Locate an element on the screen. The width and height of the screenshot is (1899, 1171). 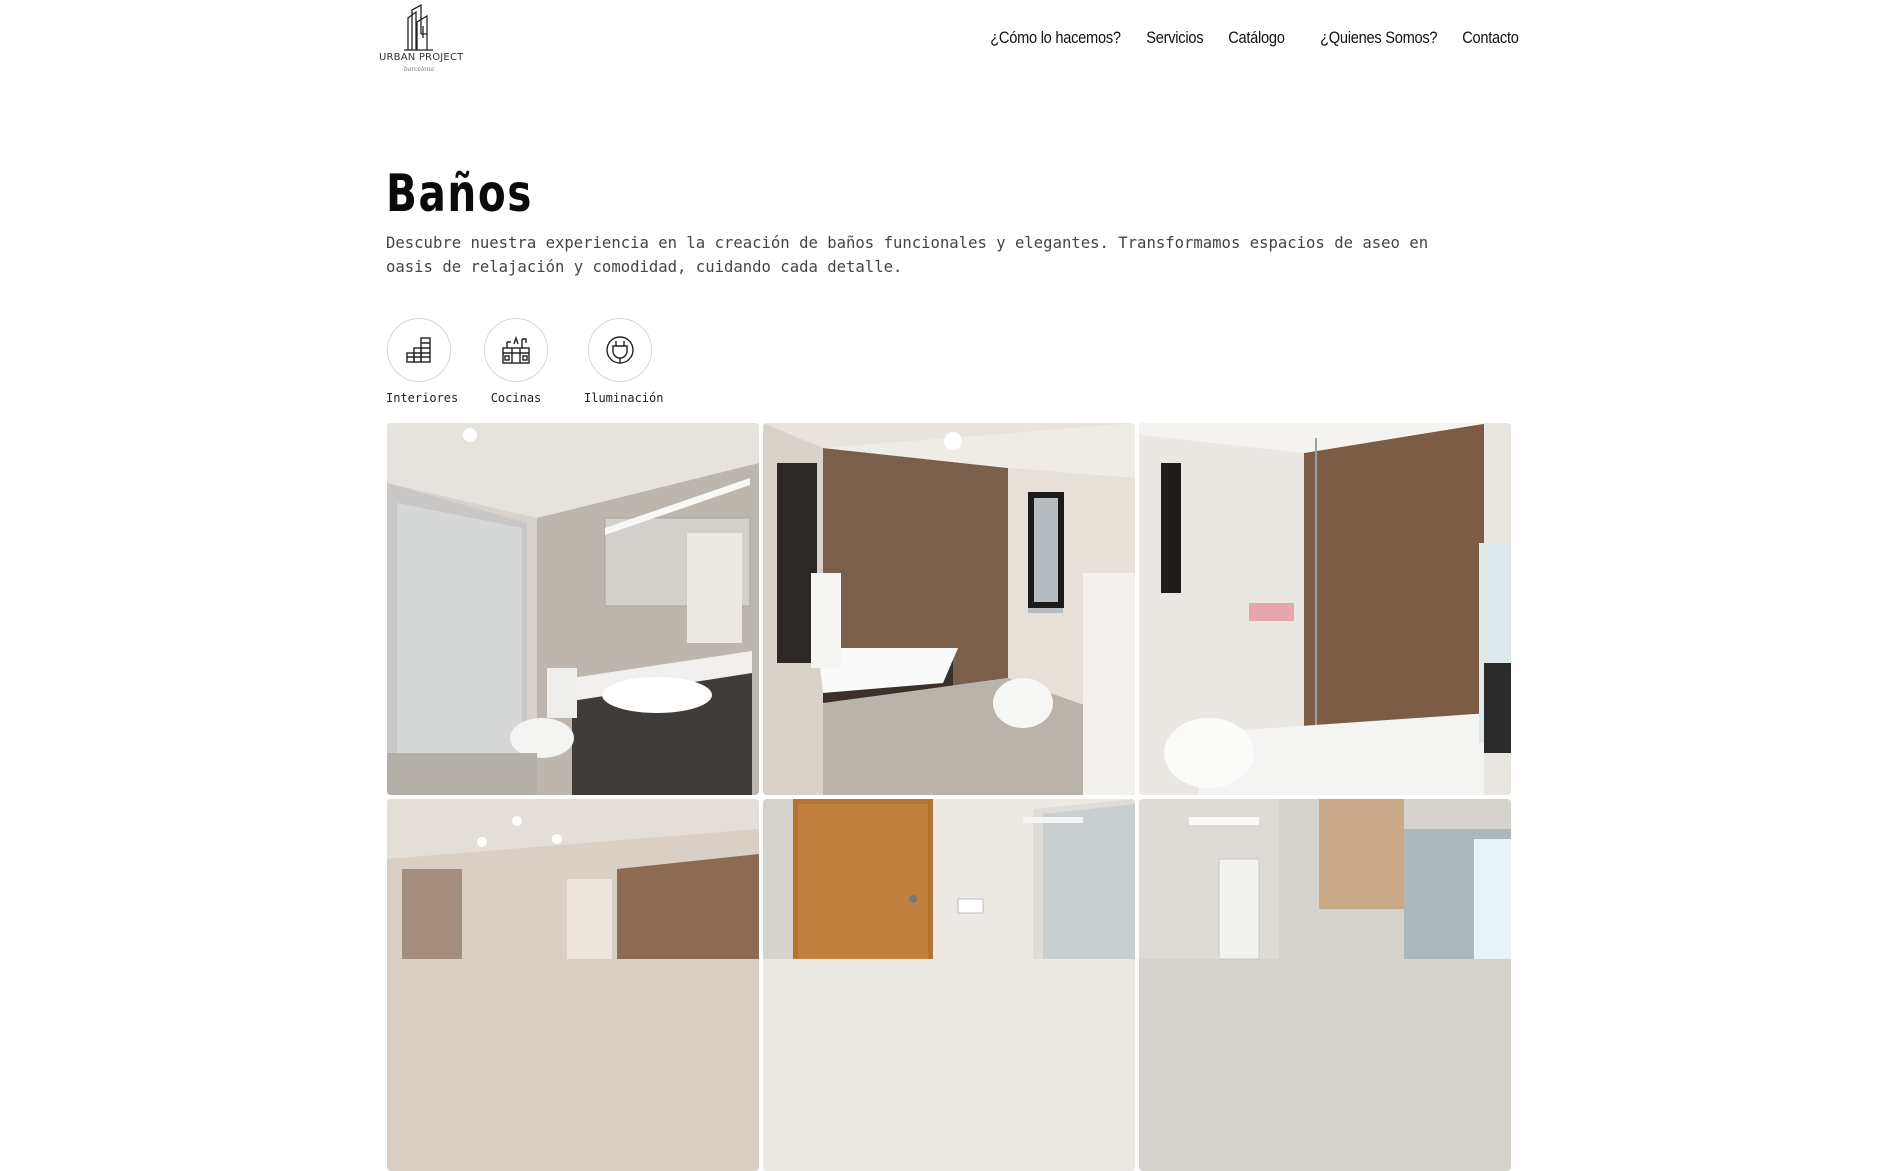
nav-catalogo: Catálogo is located at coordinates (1257, 38).